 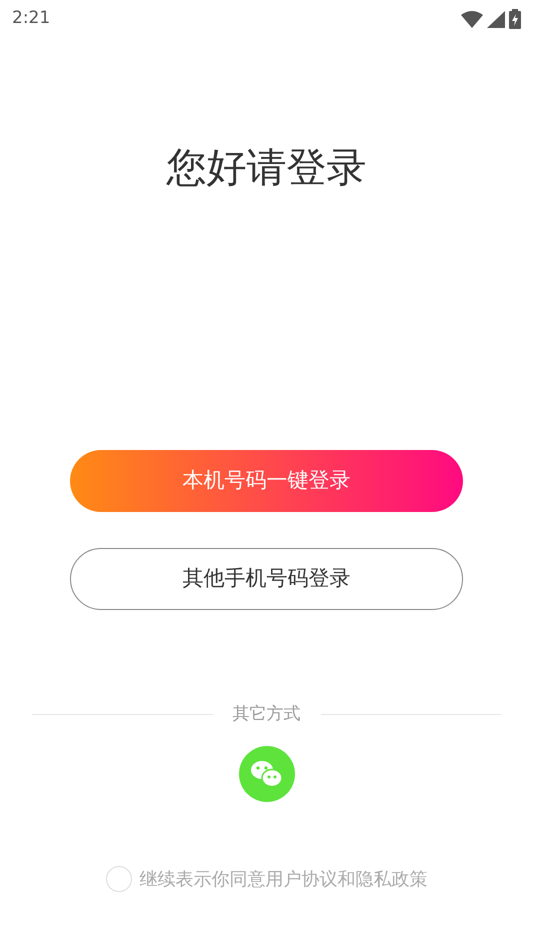 What do you see at coordinates (266, 168) in the screenshot?
I see `page-title: 您好请登录` at bounding box center [266, 168].